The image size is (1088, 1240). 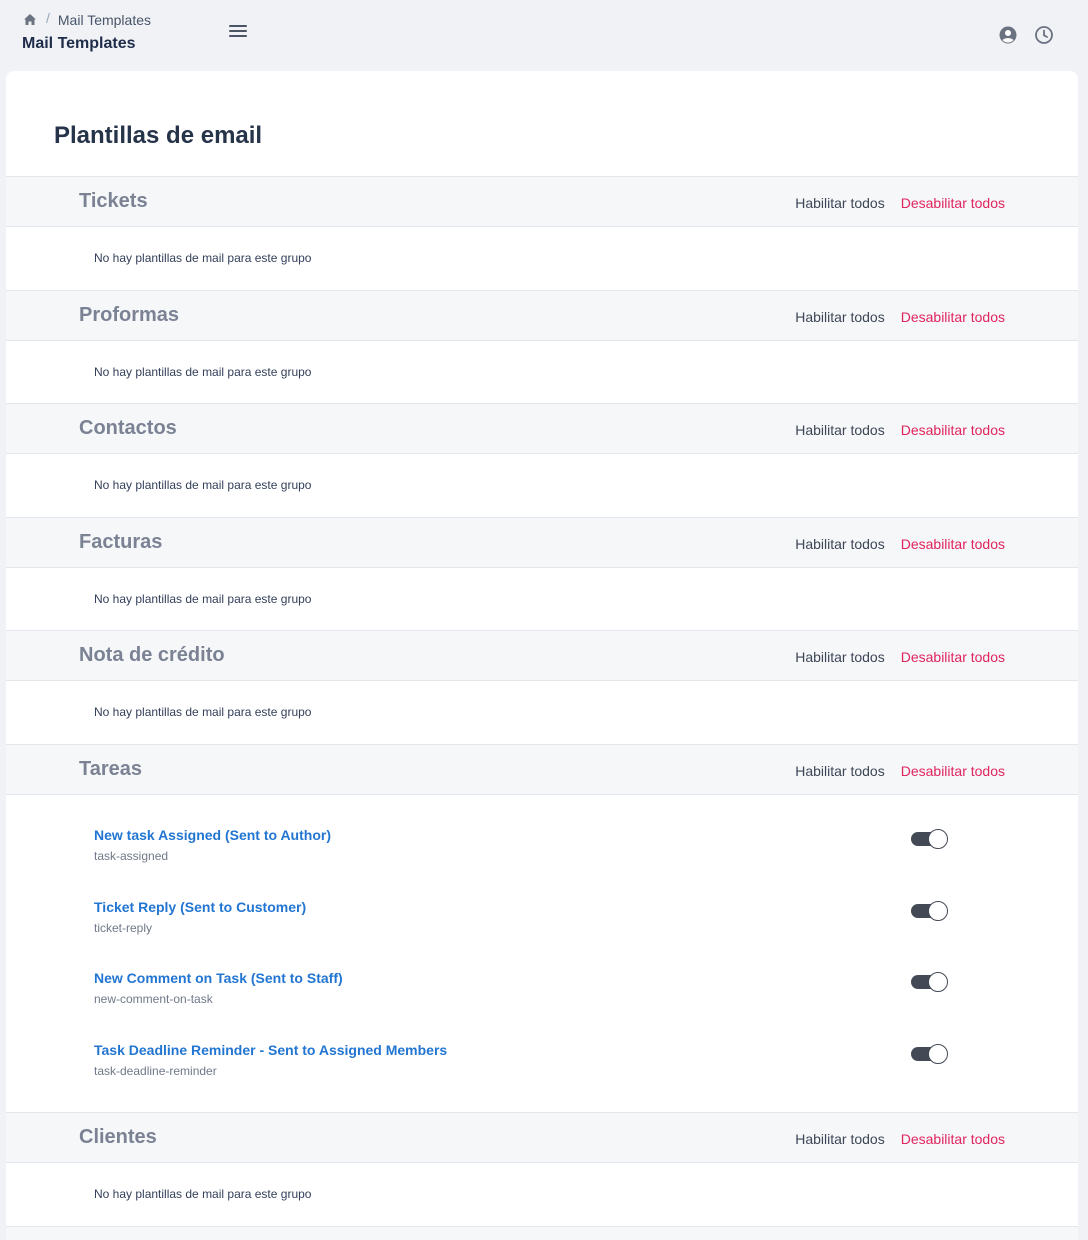 I want to click on breadcrumb: / Mail Templates, so click(x=87, y=19).